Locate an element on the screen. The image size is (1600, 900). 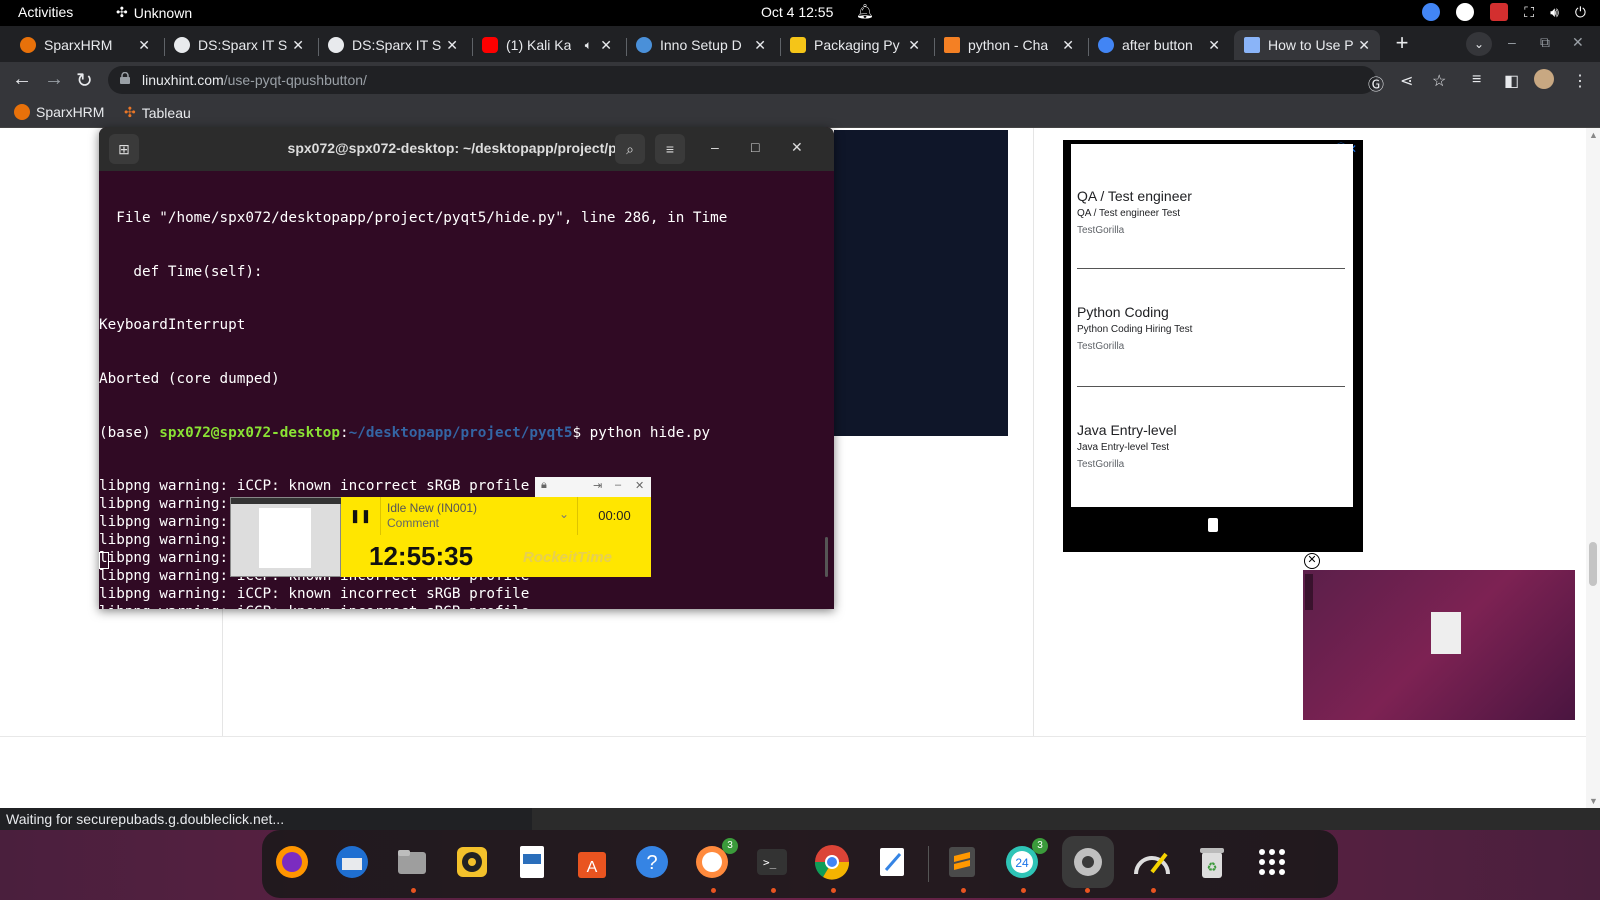
bookmark-label: SparxHRM is located at coordinates (70, 112).